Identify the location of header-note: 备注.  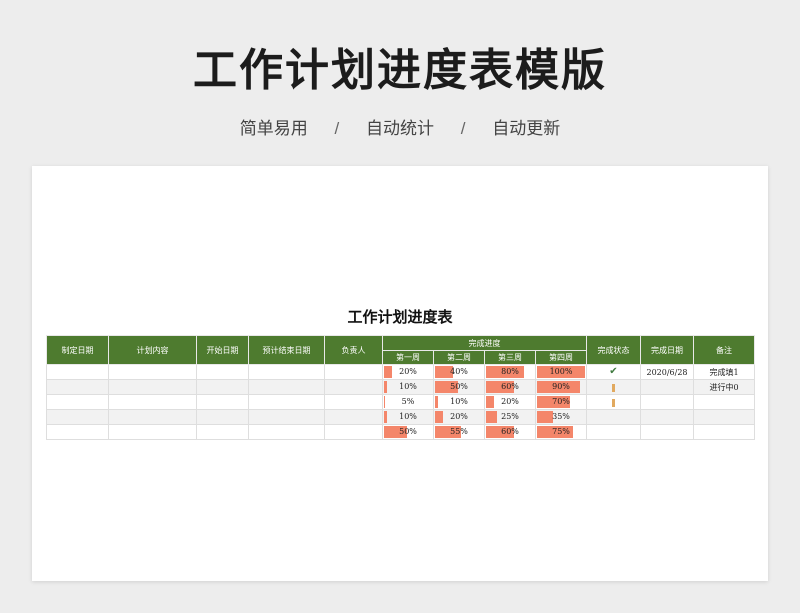
(724, 350).